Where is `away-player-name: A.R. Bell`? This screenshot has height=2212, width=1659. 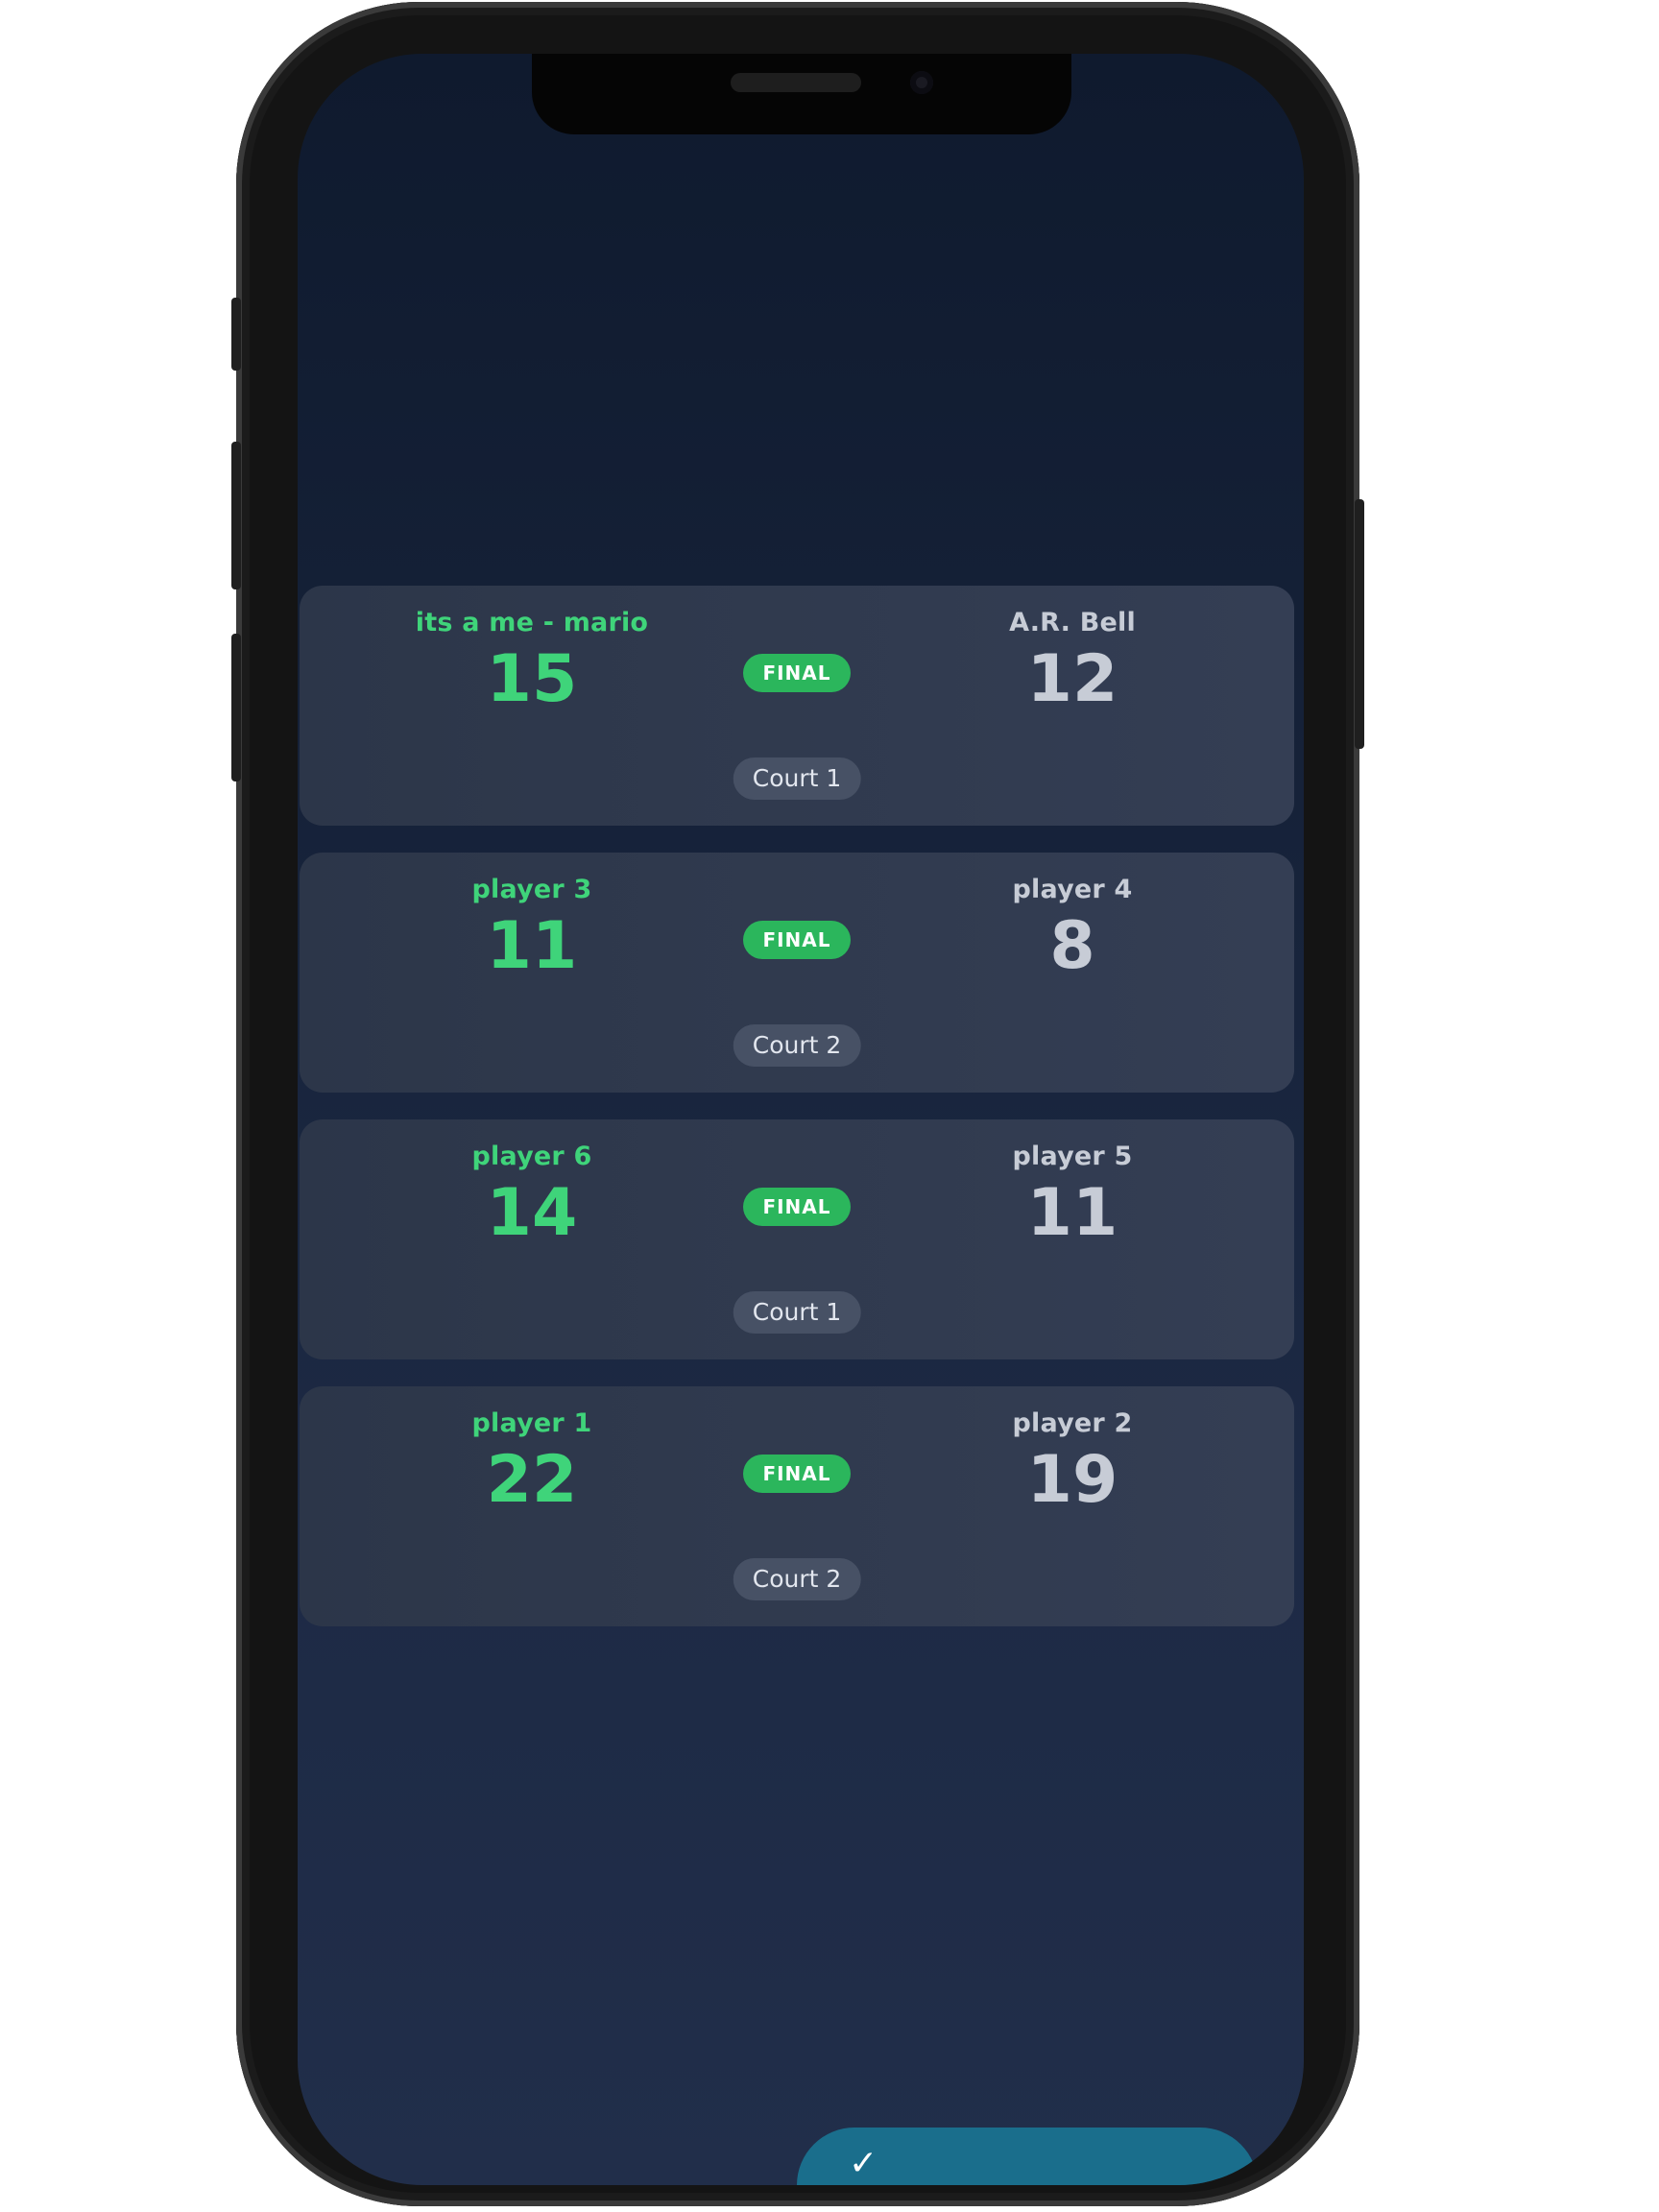 away-player-name: A.R. Bell is located at coordinates (1072, 623).